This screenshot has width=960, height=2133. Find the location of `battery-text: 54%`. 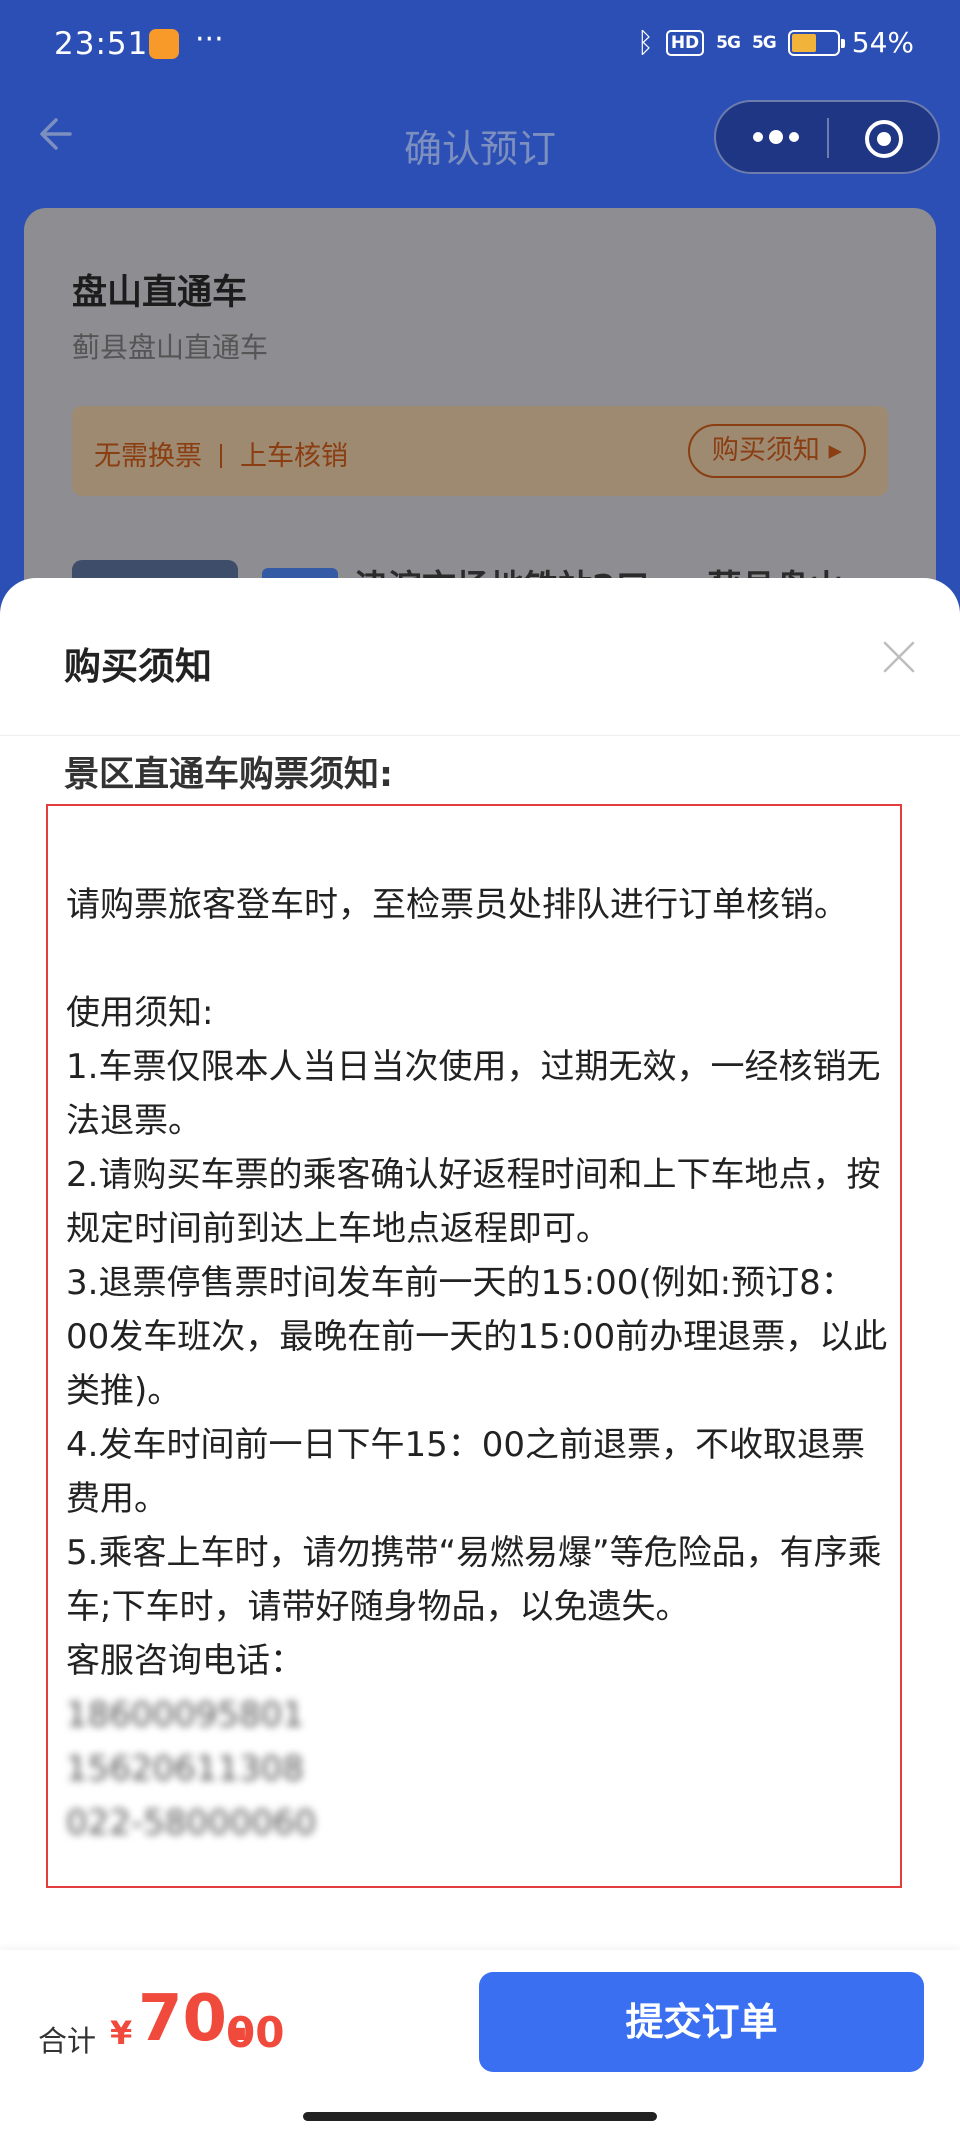

battery-text: 54% is located at coordinates (882, 42).